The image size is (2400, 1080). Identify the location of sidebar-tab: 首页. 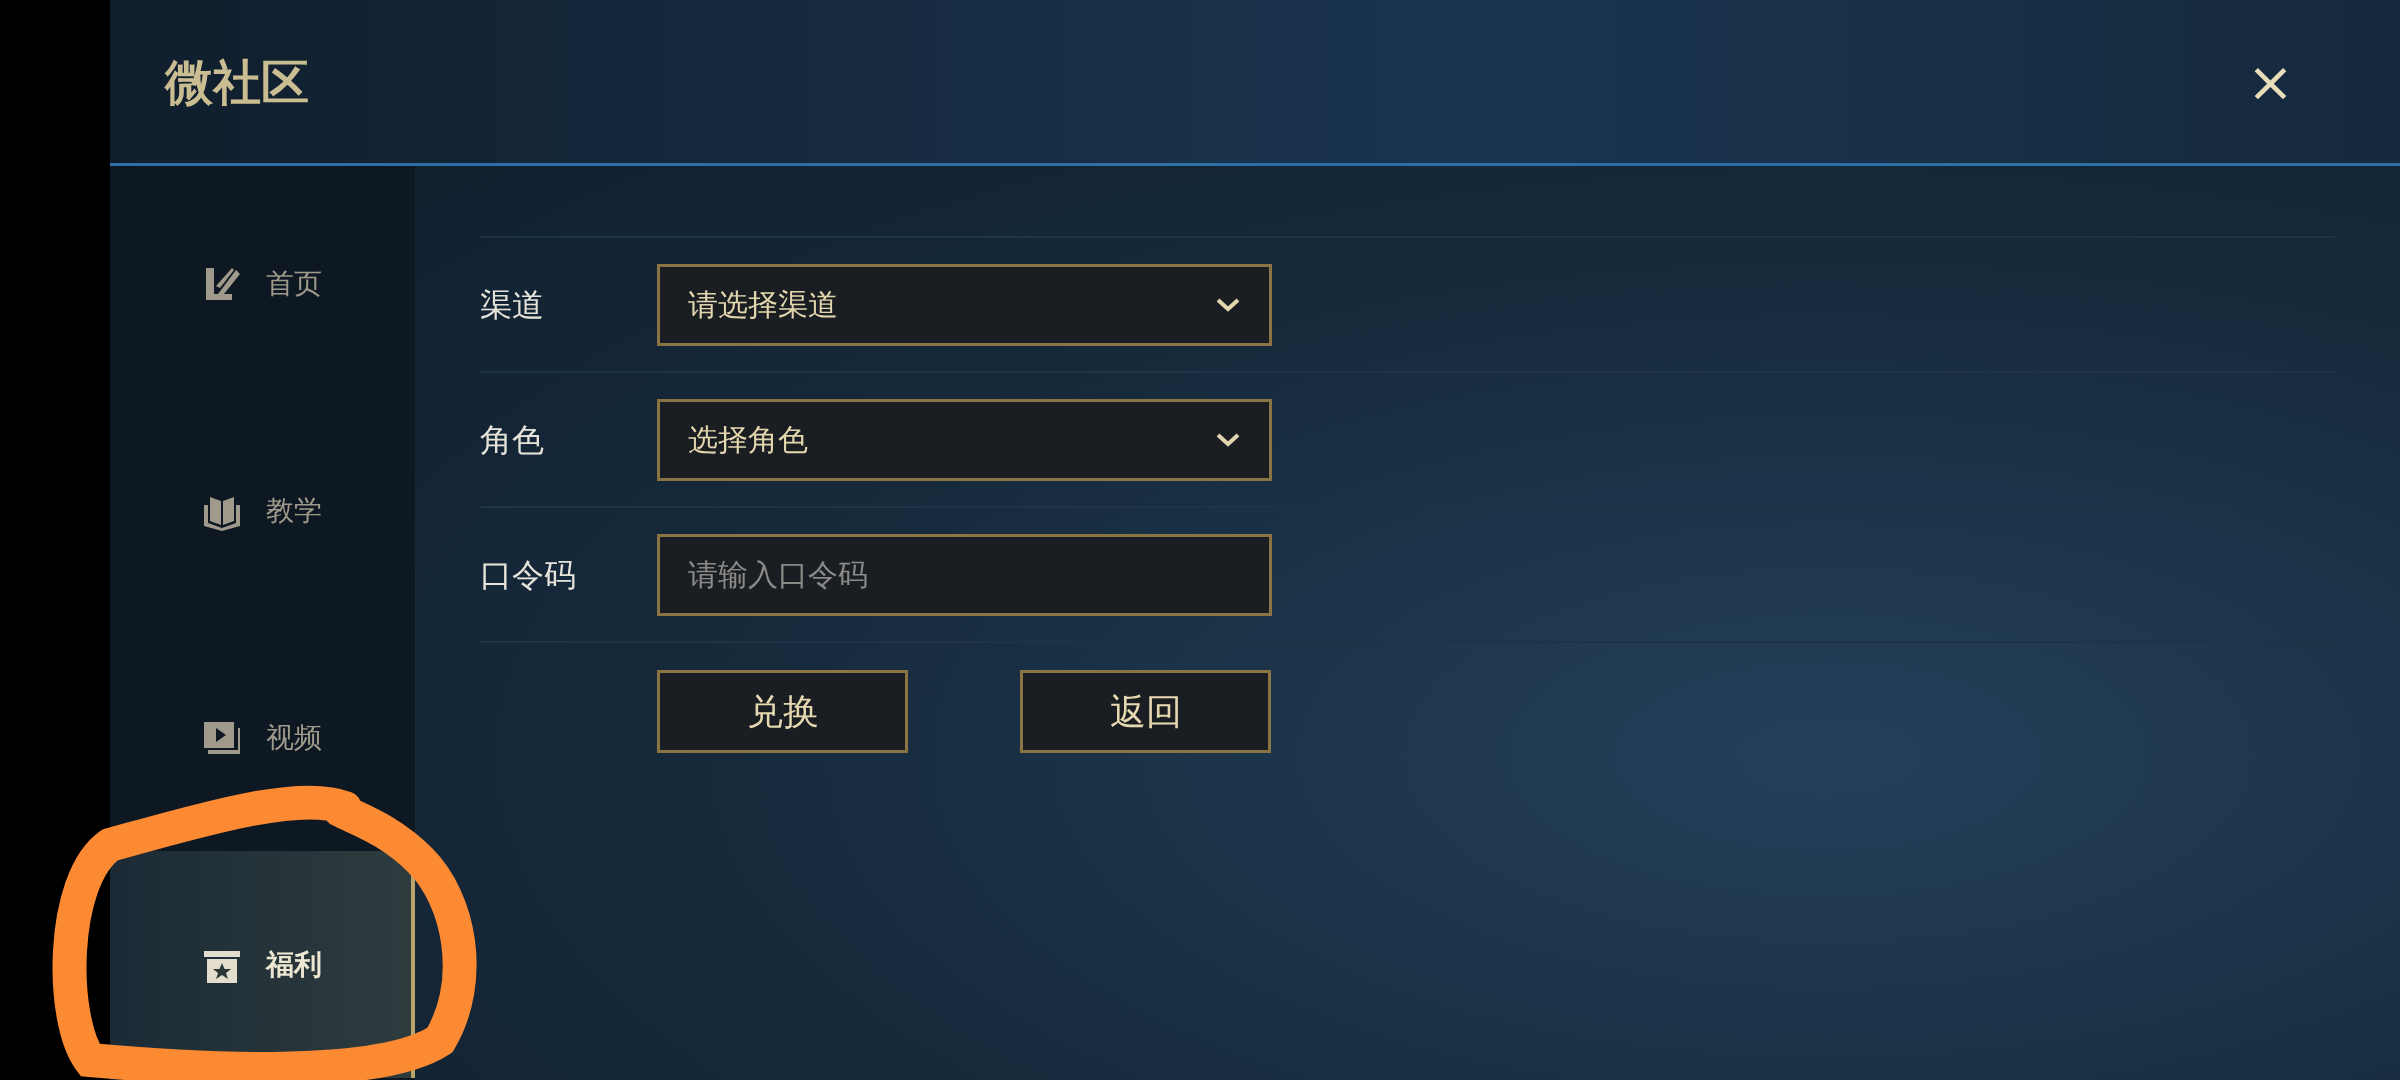
(262, 283).